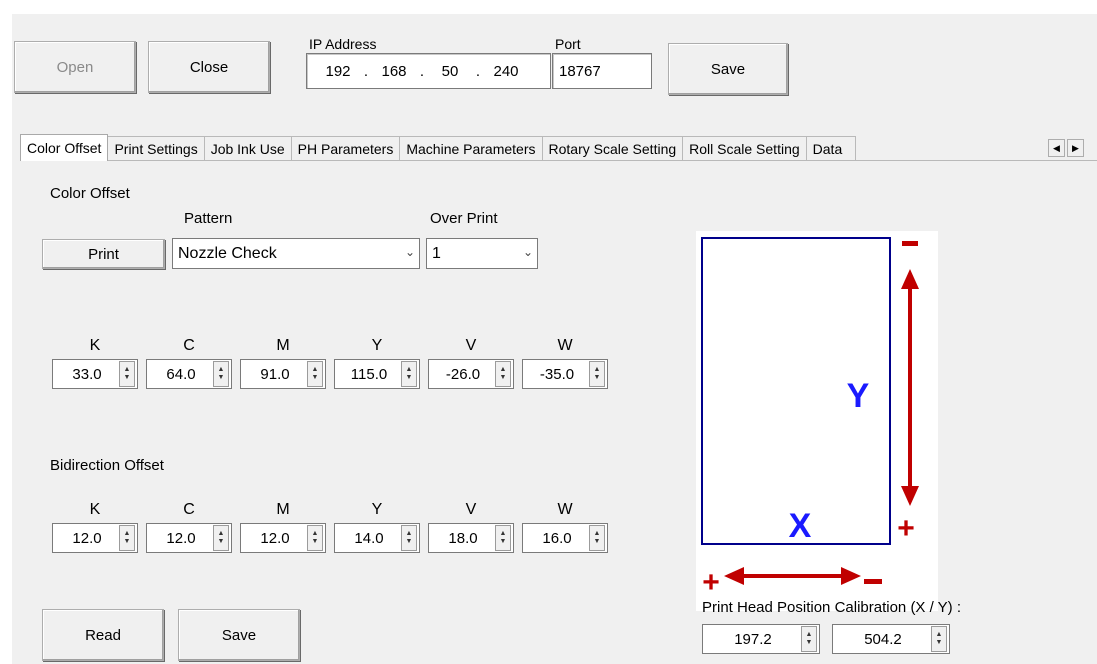  I want to click on bidir-label-w: W, so click(565, 509).